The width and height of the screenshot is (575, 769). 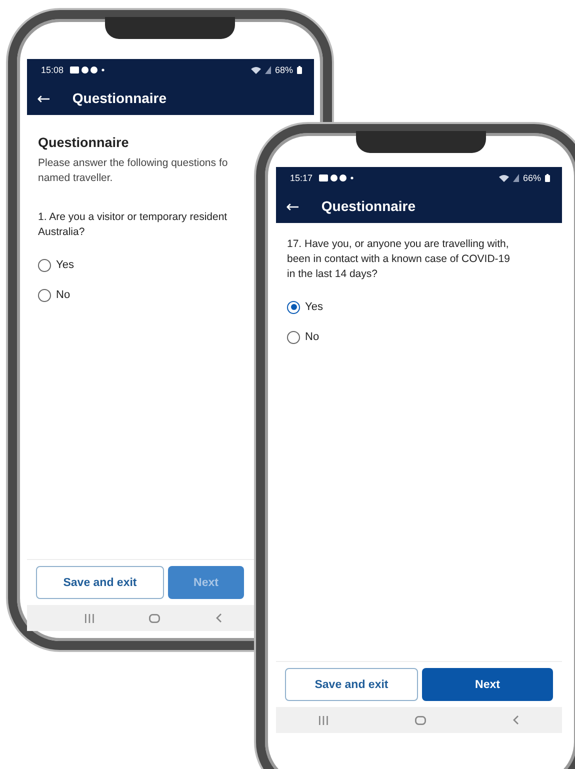 I want to click on intro-text: Please answer the following questions fo, so click(x=133, y=163).